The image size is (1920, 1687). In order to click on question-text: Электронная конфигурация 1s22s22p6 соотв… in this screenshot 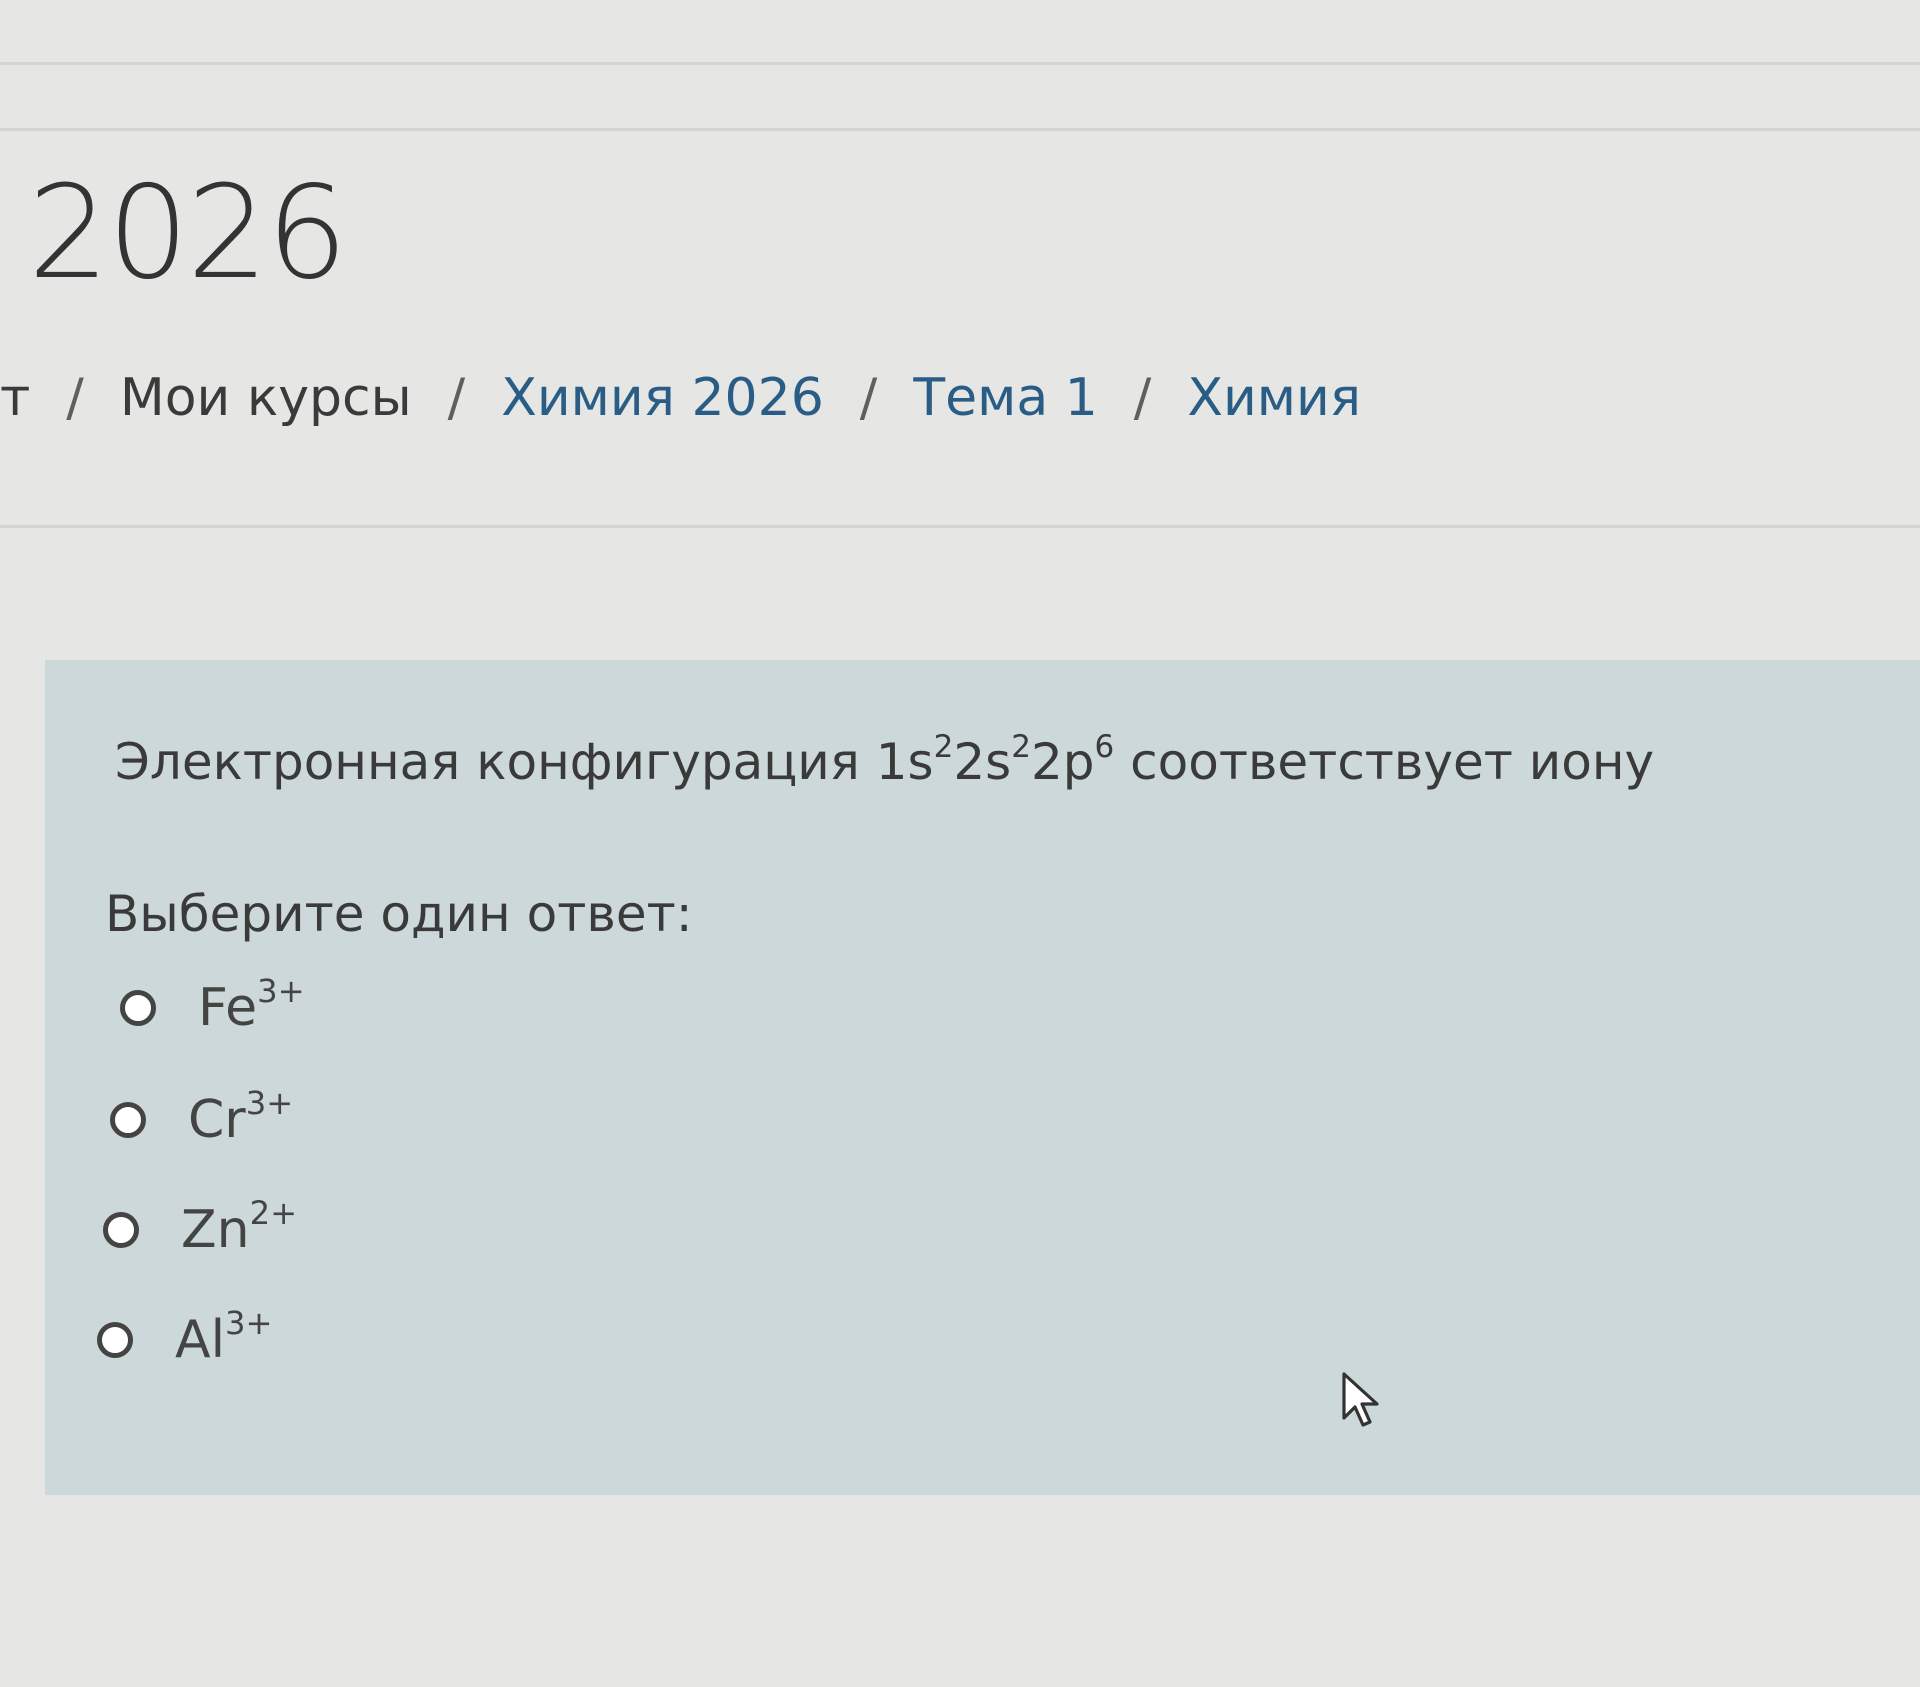, I will do `click(885, 761)`.